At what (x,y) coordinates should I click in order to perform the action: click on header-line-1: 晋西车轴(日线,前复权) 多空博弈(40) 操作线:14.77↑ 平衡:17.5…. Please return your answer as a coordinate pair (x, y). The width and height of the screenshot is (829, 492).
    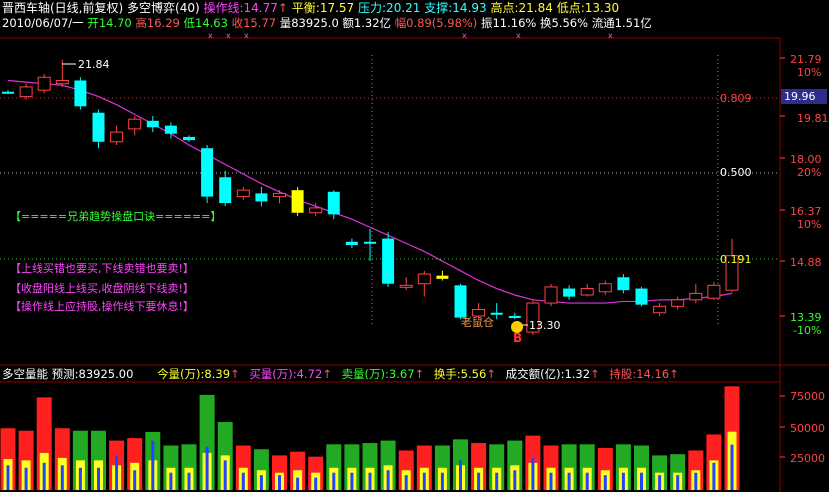
    Looking at the image, I should click on (311, 8).